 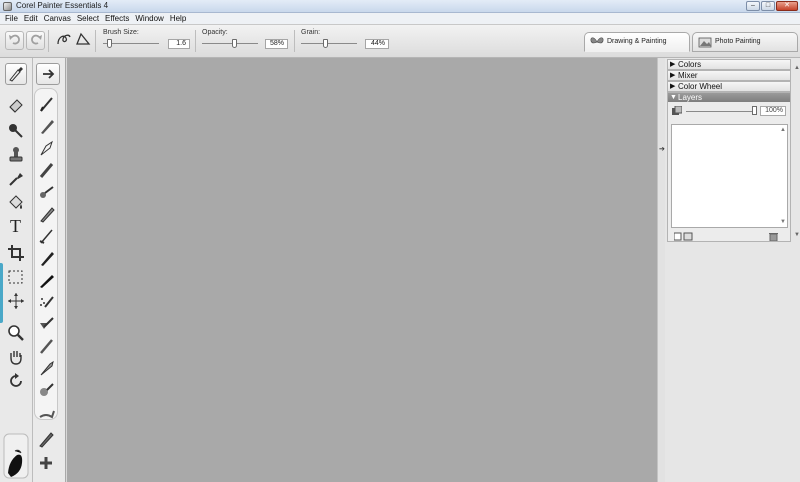 I want to click on tab-photo-painting: Photo Painting, so click(x=745, y=42).